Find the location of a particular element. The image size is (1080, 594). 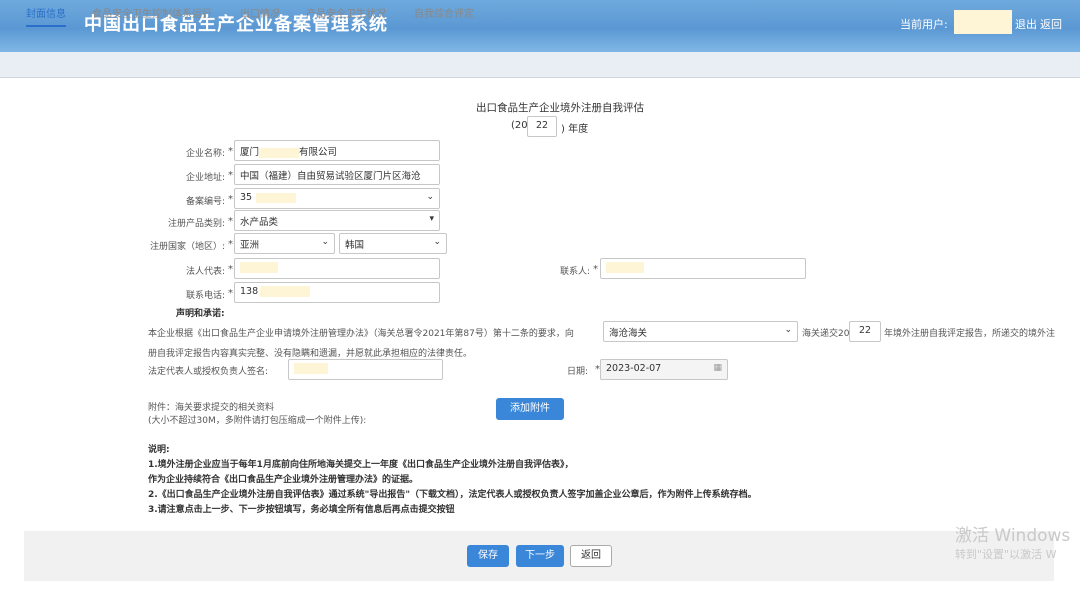

contact-input is located at coordinates (703, 268).